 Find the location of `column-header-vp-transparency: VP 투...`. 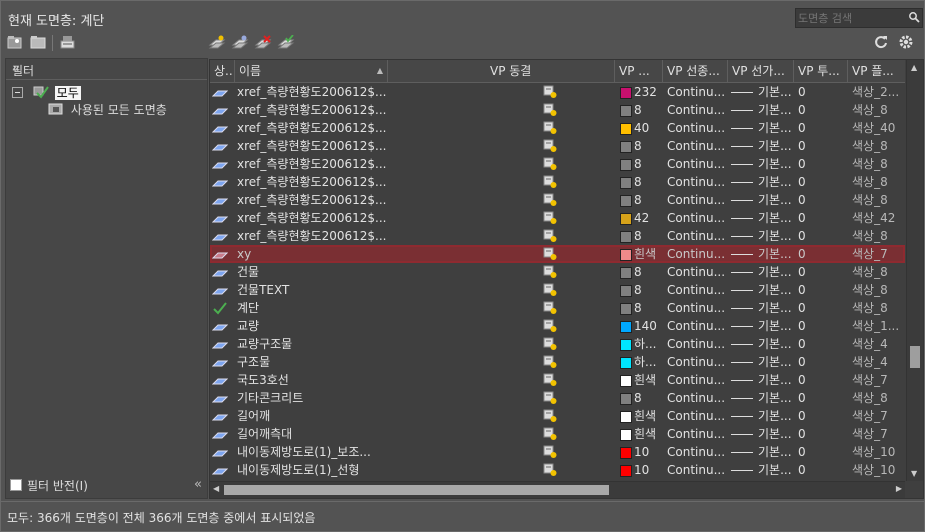

column-header-vp-transparency: VP 투... is located at coordinates (821, 71).